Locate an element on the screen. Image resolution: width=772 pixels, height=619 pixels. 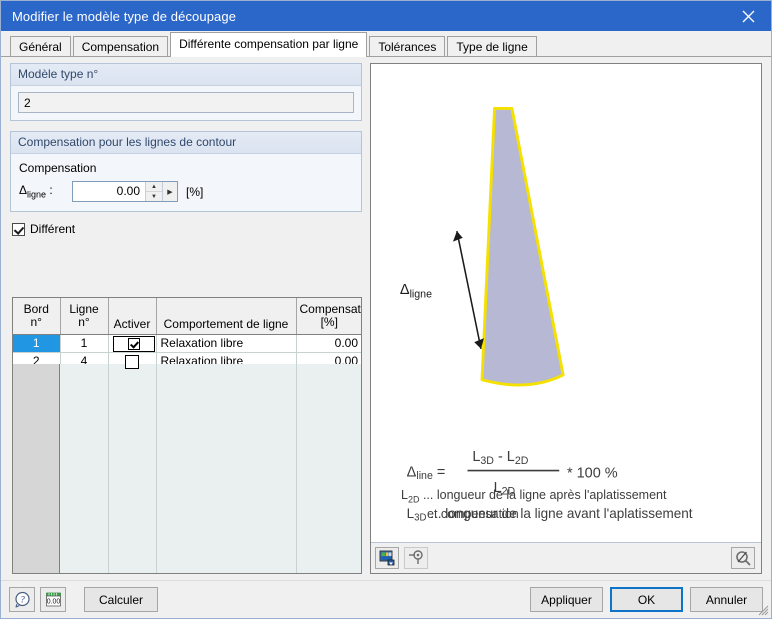
tab-label: Général is located at coordinates (40, 47).